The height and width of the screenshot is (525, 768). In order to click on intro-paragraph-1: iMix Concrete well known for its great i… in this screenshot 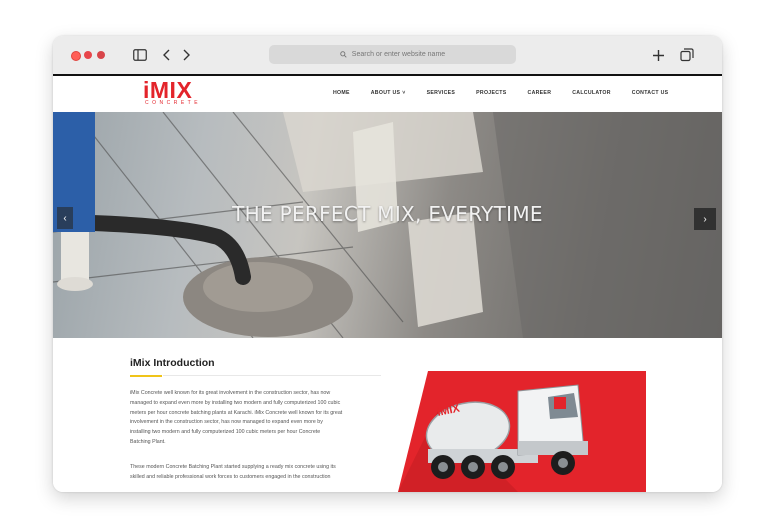, I will do `click(256, 418)`.